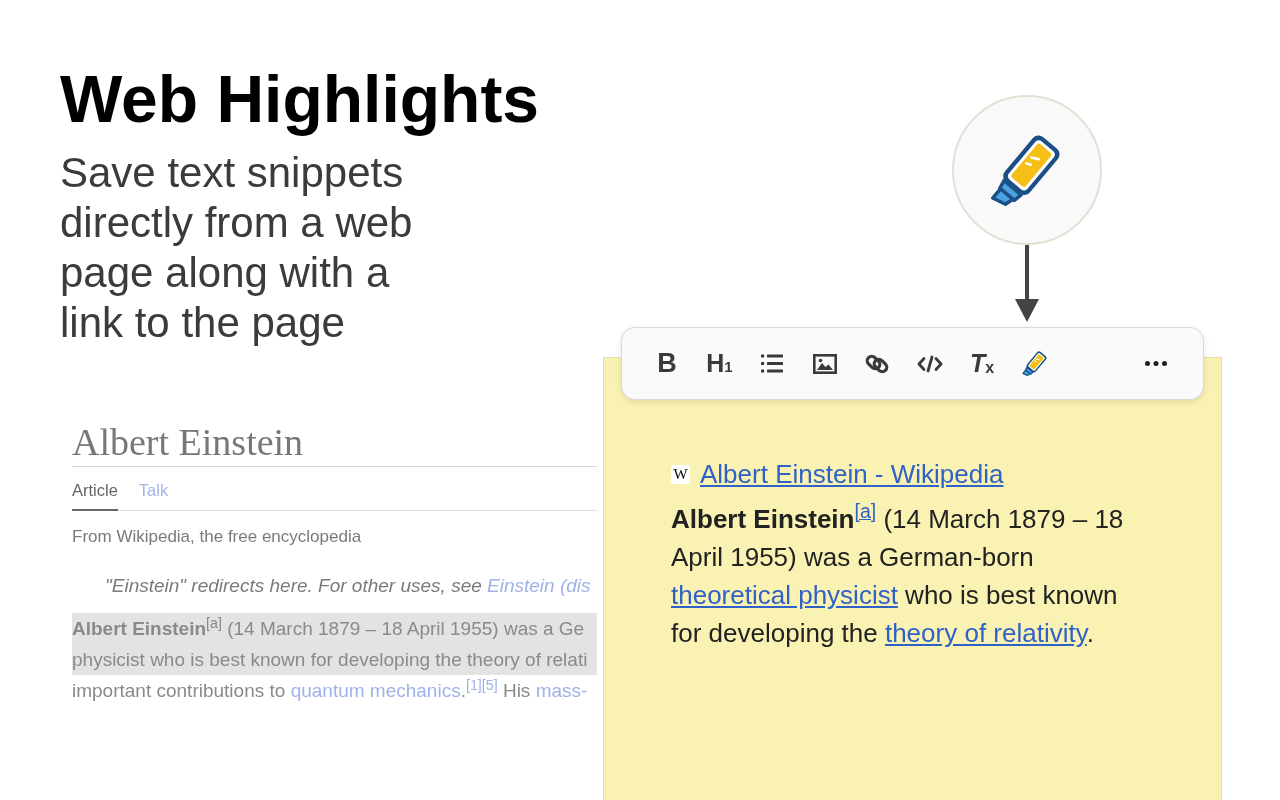 The height and width of the screenshot is (800, 1280). Describe the element at coordinates (330, 689) in the screenshot. I see `paragraph-line: important contributions to quantum mechanics.$^{[1][5]}$ His mass-` at that location.